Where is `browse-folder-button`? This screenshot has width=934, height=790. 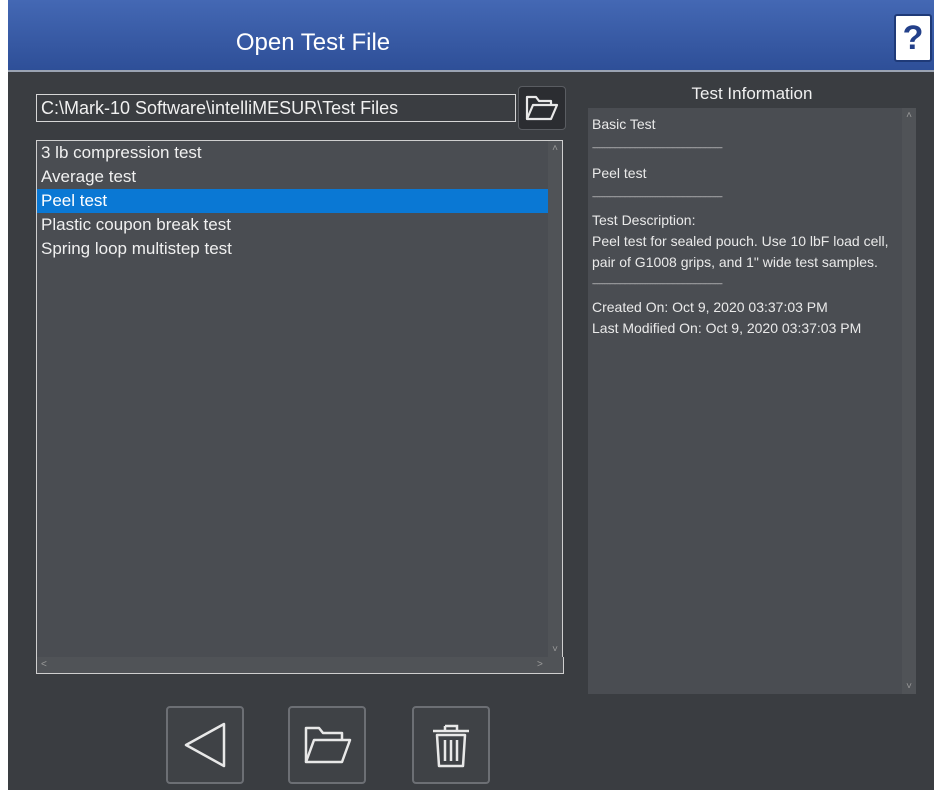
browse-folder-button is located at coordinates (542, 108).